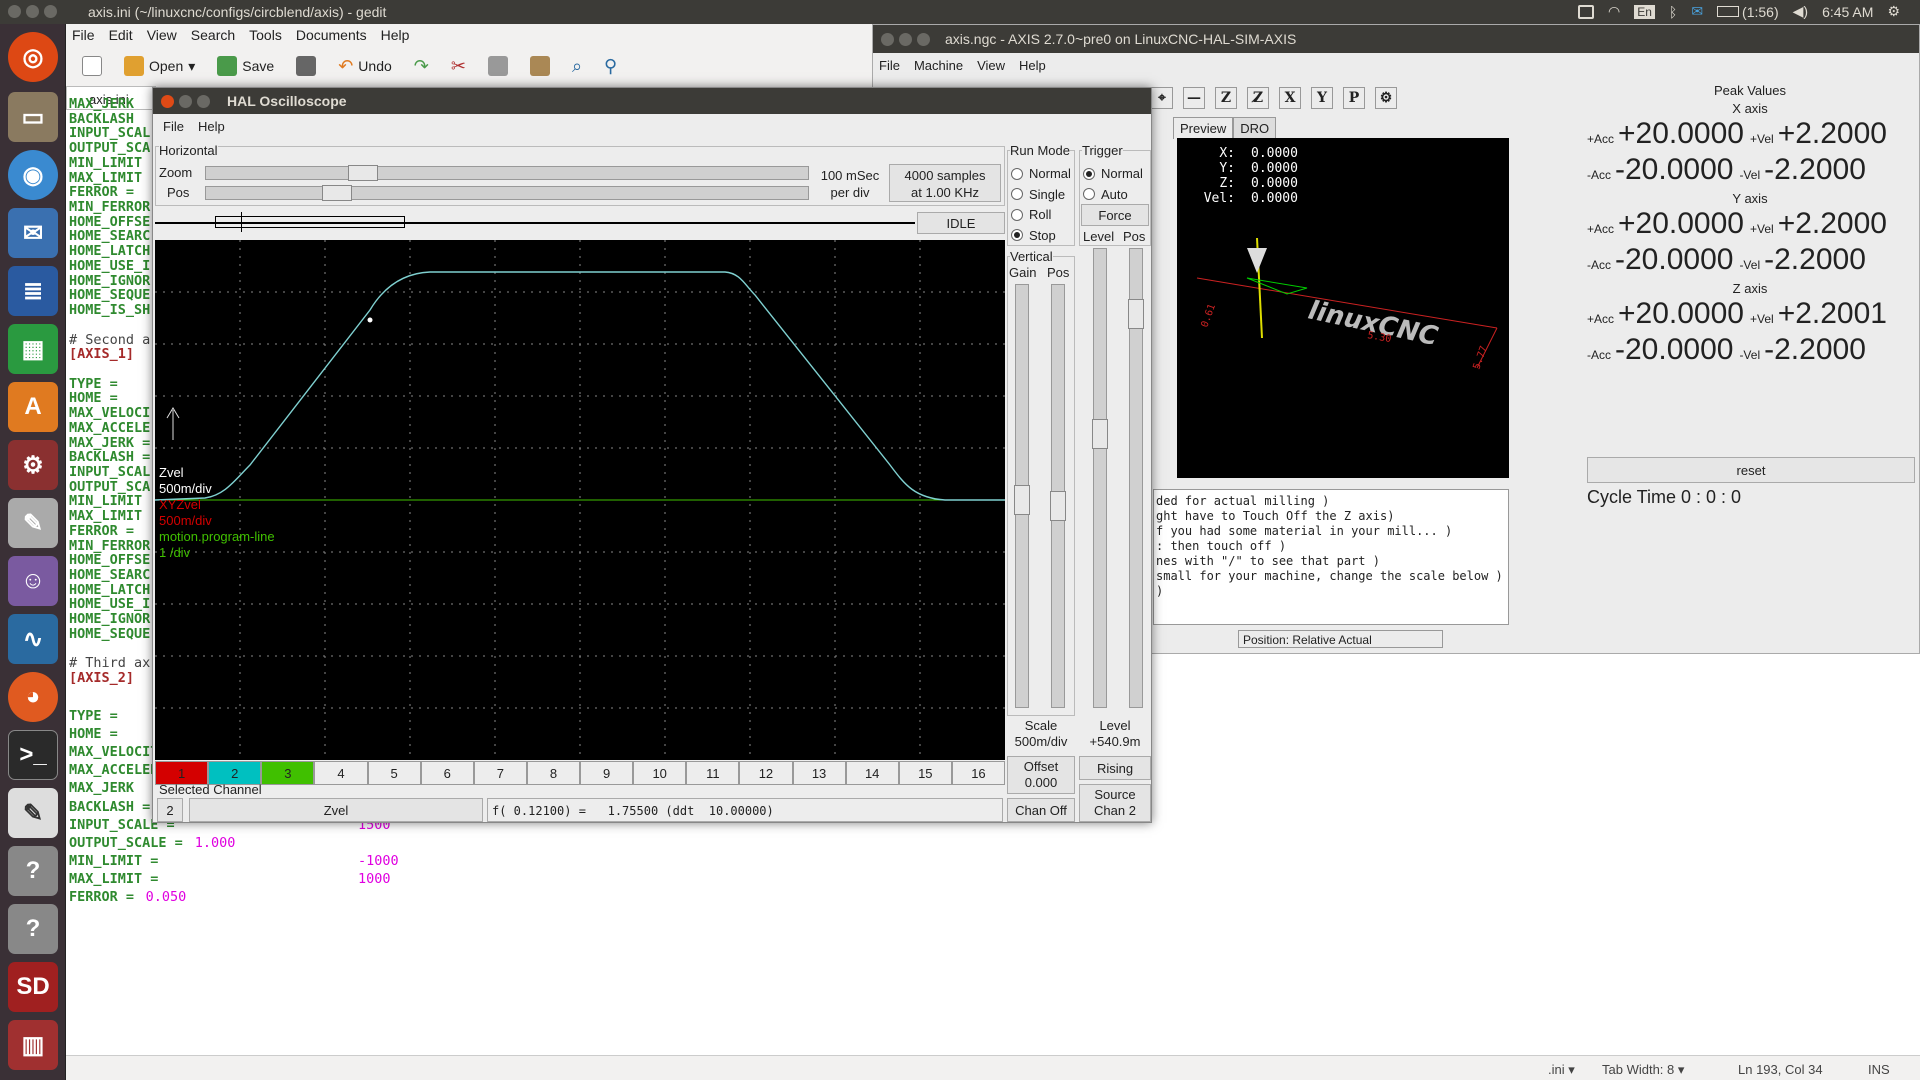 This screenshot has width=1920, height=1080. I want to click on trigger-mode-normal: Normal, so click(1113, 173).